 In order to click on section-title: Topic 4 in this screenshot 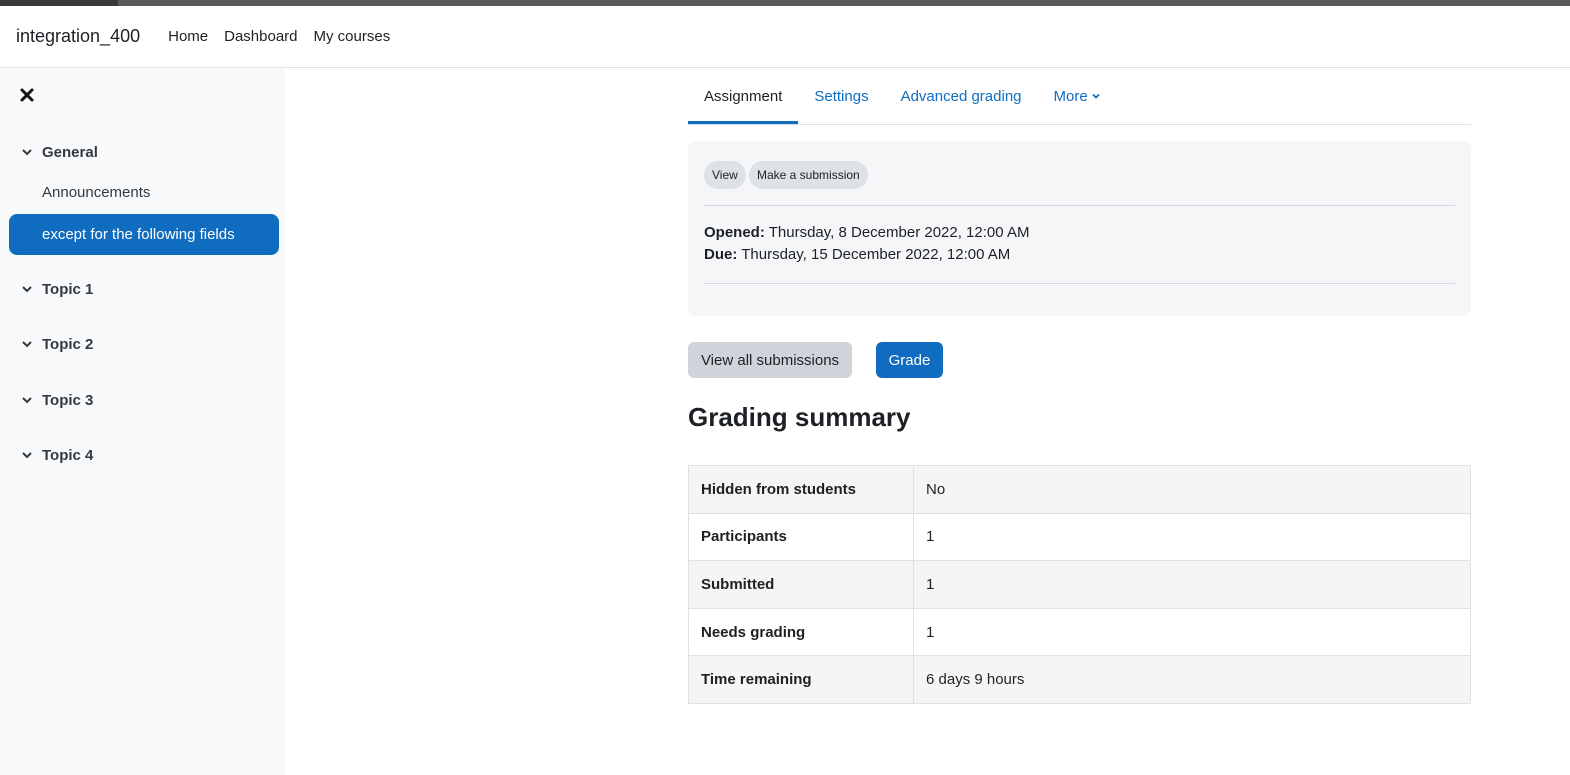, I will do `click(68, 455)`.